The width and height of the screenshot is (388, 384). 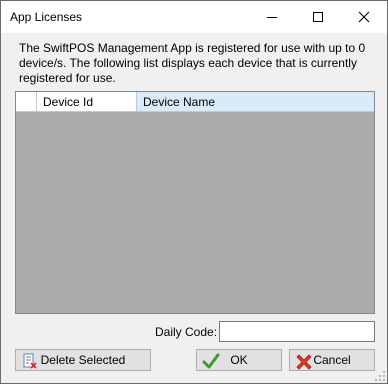 I want to click on column-header-device-id: Device Id, so click(x=87, y=102).